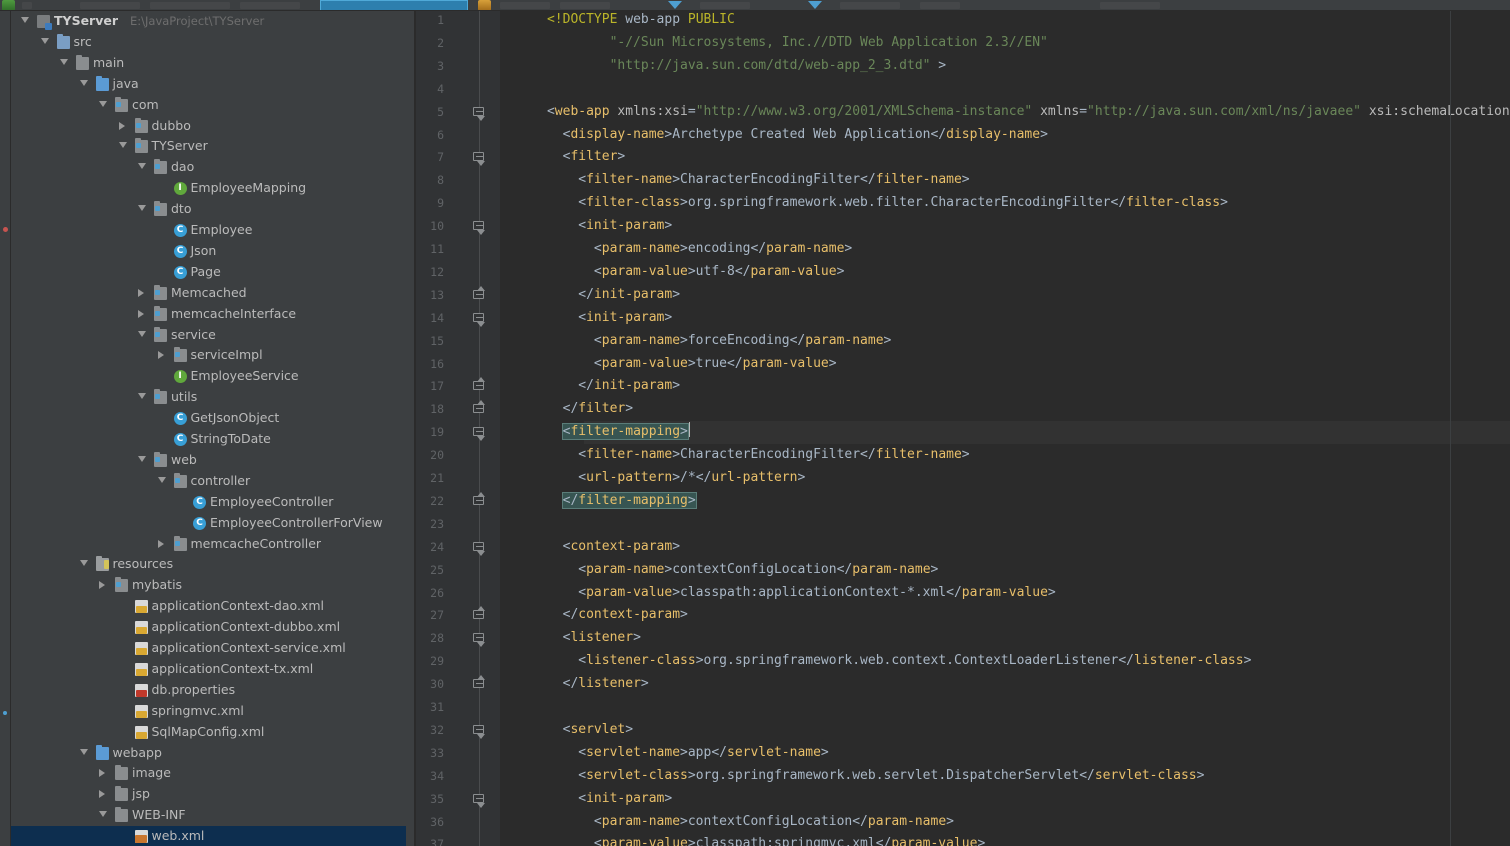 The width and height of the screenshot is (1510, 846). What do you see at coordinates (213, 753) in the screenshot?
I see `tree-node-webapp: webapp` at bounding box center [213, 753].